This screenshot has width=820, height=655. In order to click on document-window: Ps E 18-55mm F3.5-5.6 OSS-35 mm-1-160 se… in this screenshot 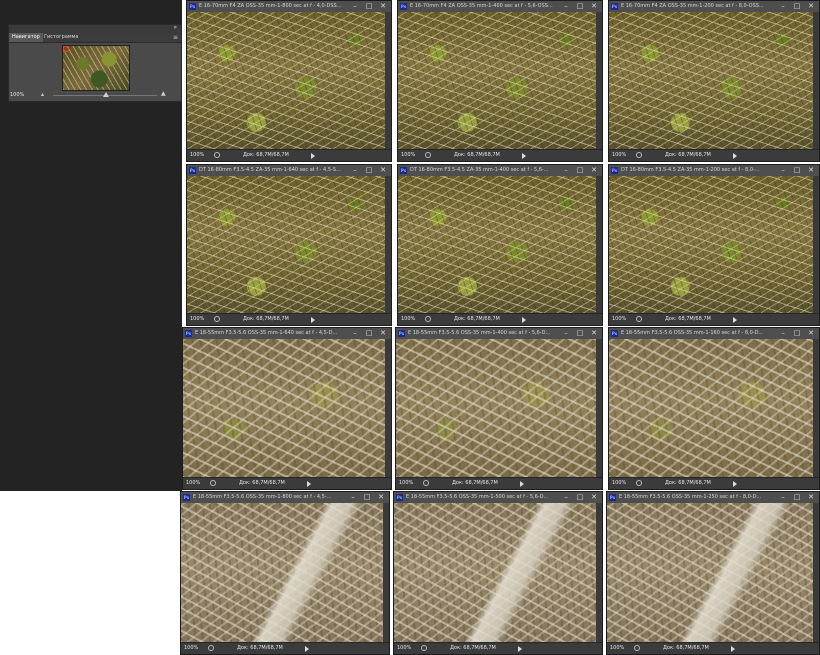, I will do `click(714, 408)`.